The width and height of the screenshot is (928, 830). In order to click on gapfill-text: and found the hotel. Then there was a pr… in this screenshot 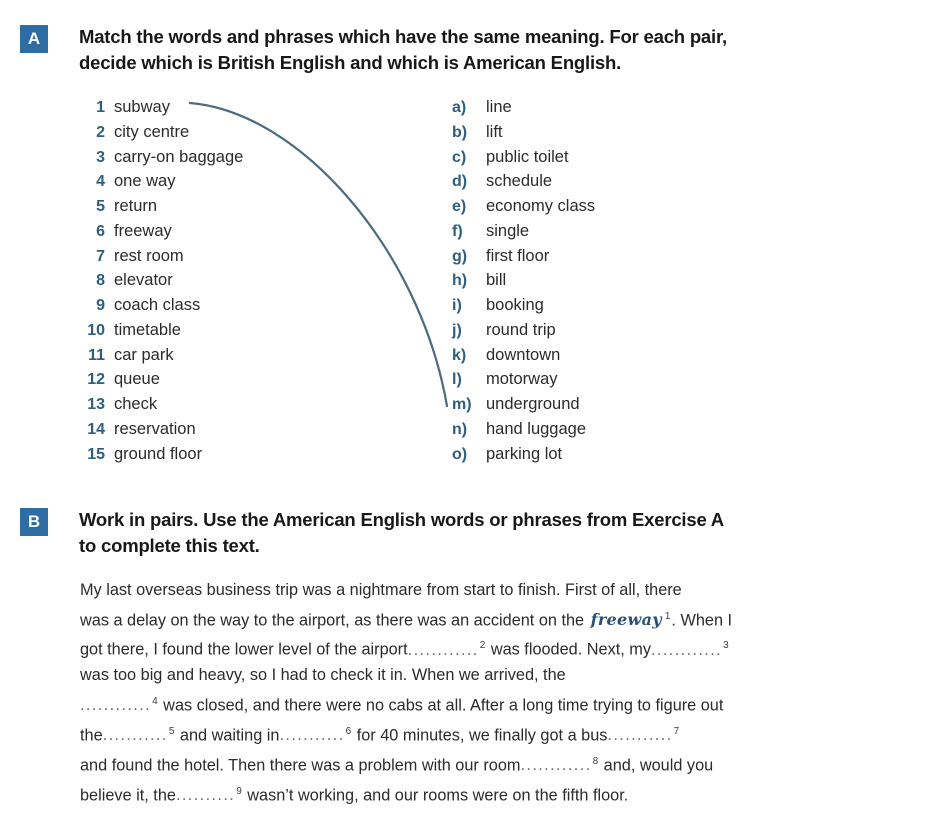, I will do `click(300, 765)`.